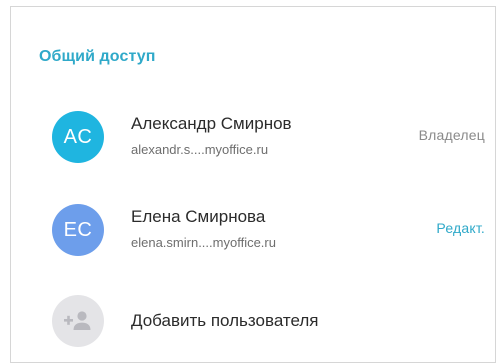  What do you see at coordinates (200, 149) in the screenshot?
I see `user-email: alexandr.s....myoffice.ru` at bounding box center [200, 149].